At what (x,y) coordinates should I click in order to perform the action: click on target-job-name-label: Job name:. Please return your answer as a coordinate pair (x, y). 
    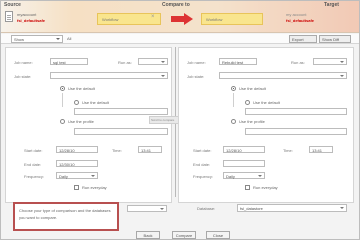
    Looking at the image, I should click on (196, 62).